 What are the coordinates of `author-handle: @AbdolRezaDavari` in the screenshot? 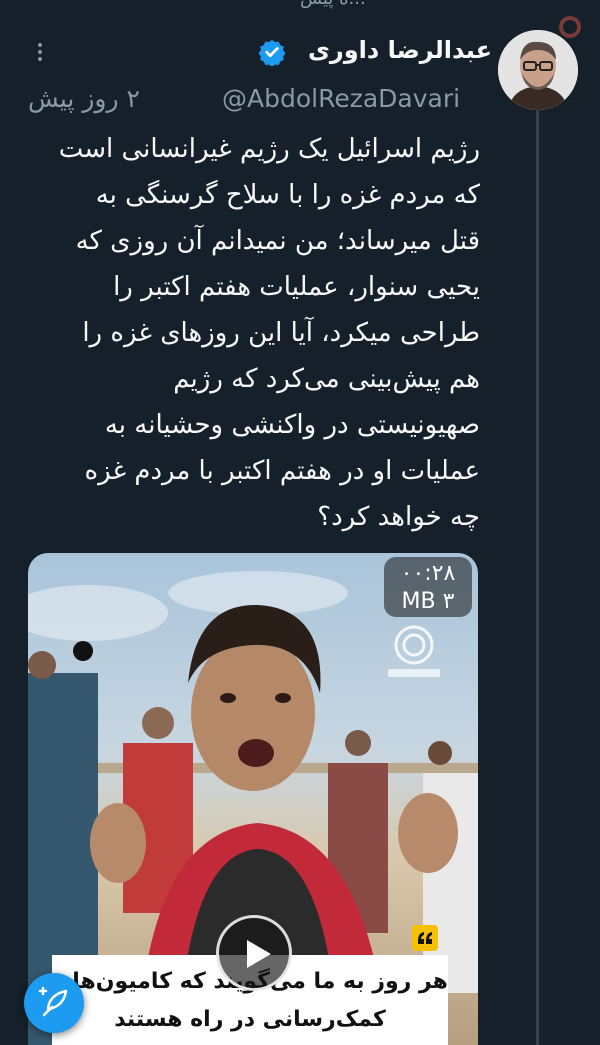 It's located at (341, 98).